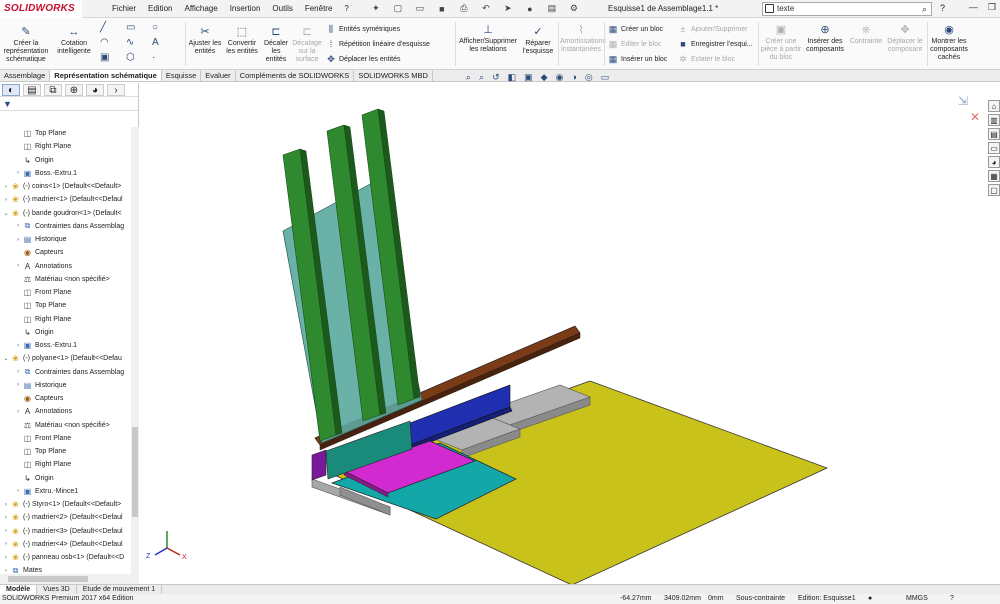 This screenshot has width=1000, height=604. What do you see at coordinates (870, 599) in the screenshot?
I see `rebuild-icon: ●` at bounding box center [870, 599].